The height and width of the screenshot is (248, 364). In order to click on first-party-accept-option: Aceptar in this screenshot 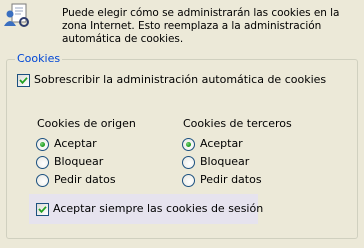, I will do `click(66, 144)`.